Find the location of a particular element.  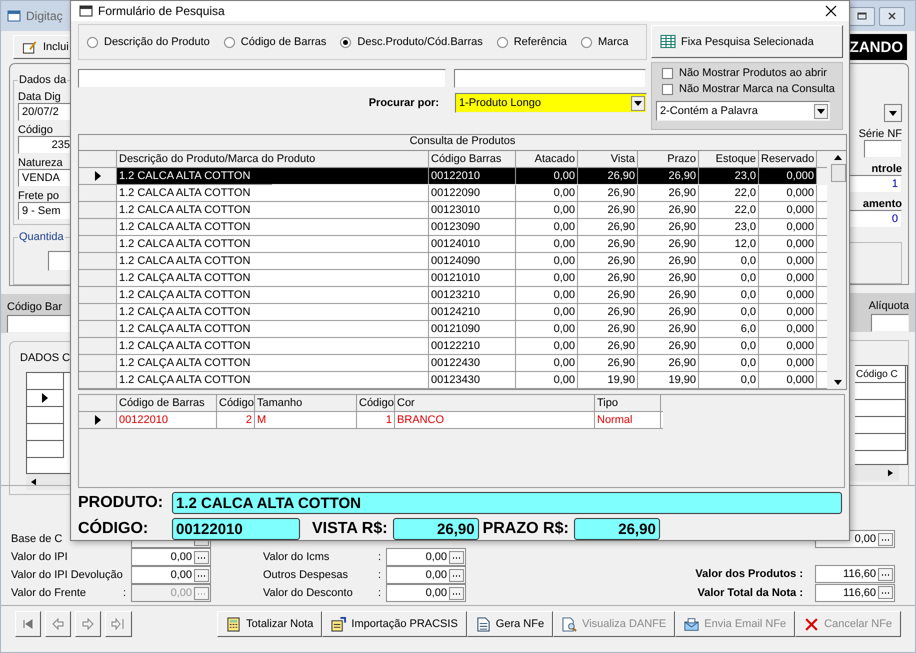

group-title: Quantida is located at coordinates (41, 237).